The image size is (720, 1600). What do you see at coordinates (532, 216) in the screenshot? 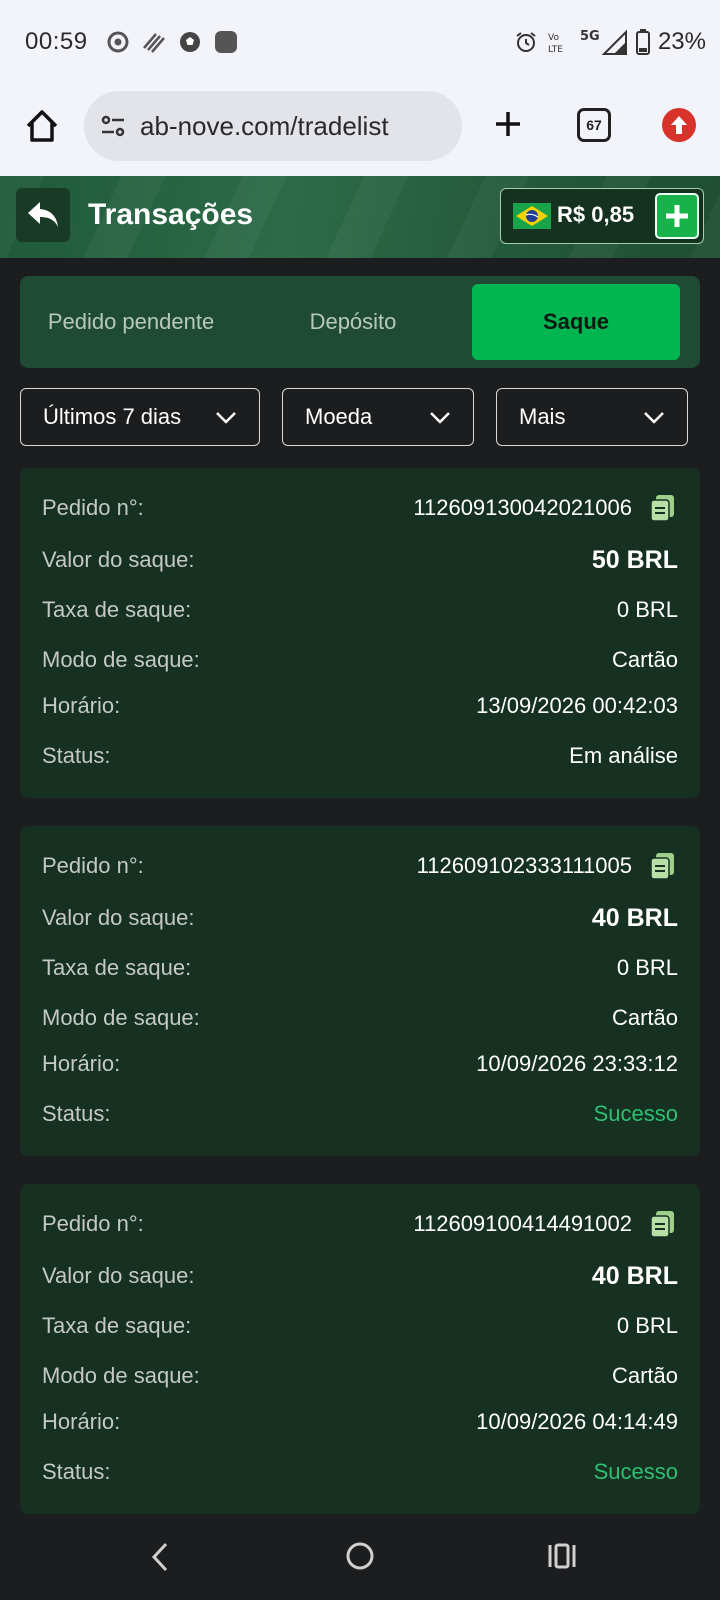
I see `brazil-flag-icon` at bounding box center [532, 216].